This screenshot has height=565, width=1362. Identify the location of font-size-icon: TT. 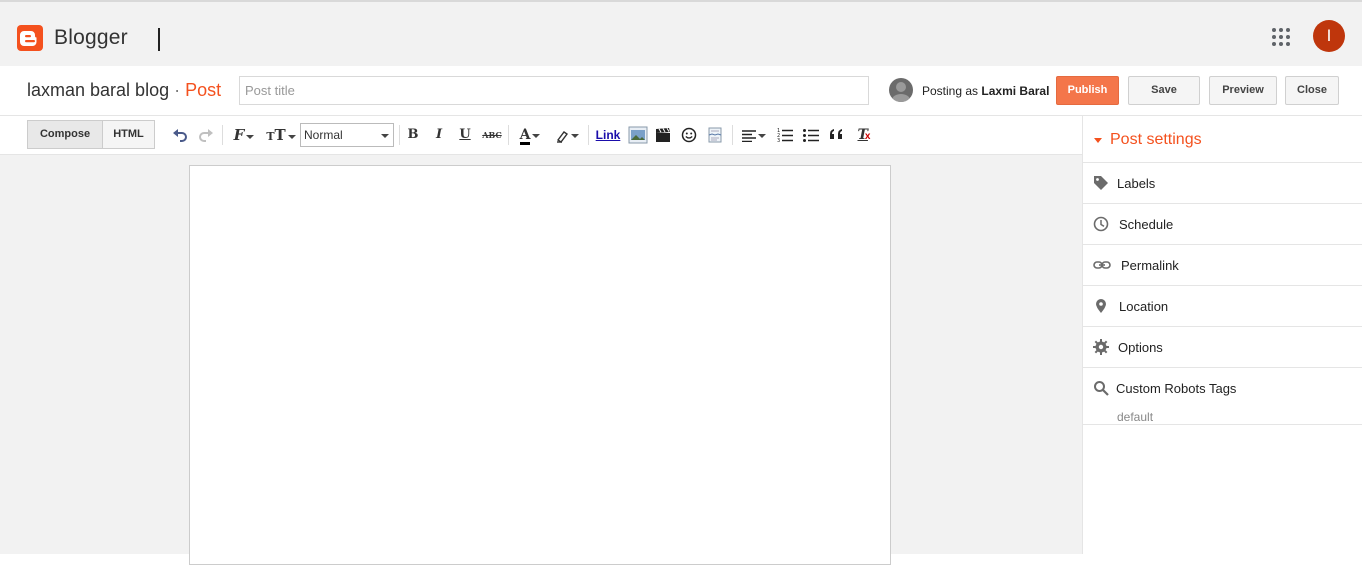
(281, 135).